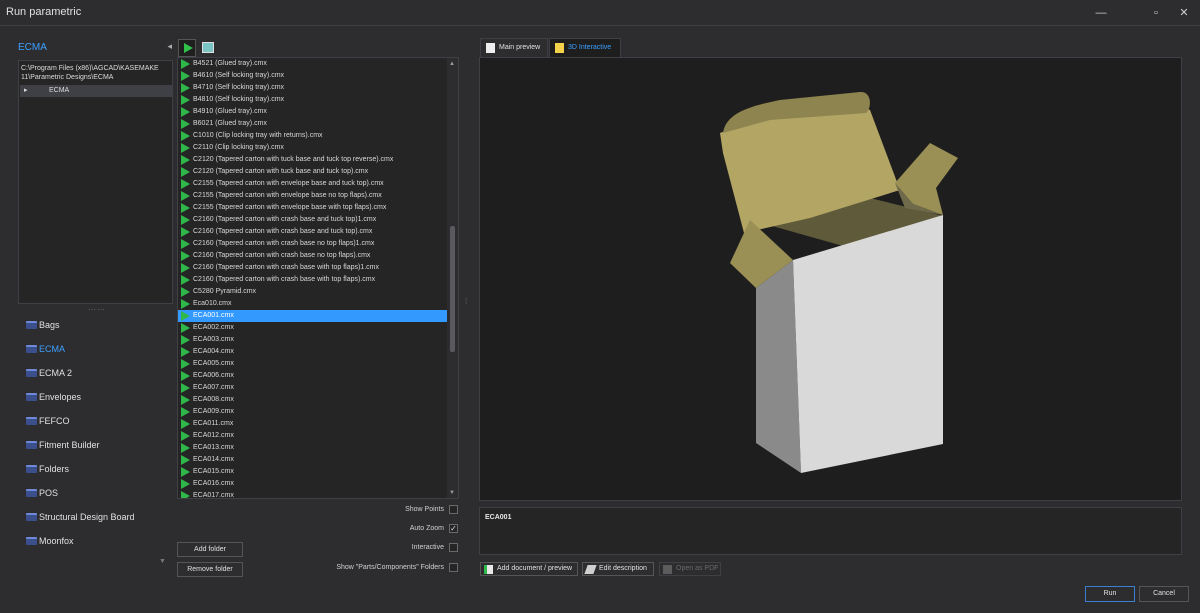 This screenshot has height=613, width=1200. Describe the element at coordinates (313, 484) in the screenshot. I see `file-list-item: ECA016.cmx` at that location.